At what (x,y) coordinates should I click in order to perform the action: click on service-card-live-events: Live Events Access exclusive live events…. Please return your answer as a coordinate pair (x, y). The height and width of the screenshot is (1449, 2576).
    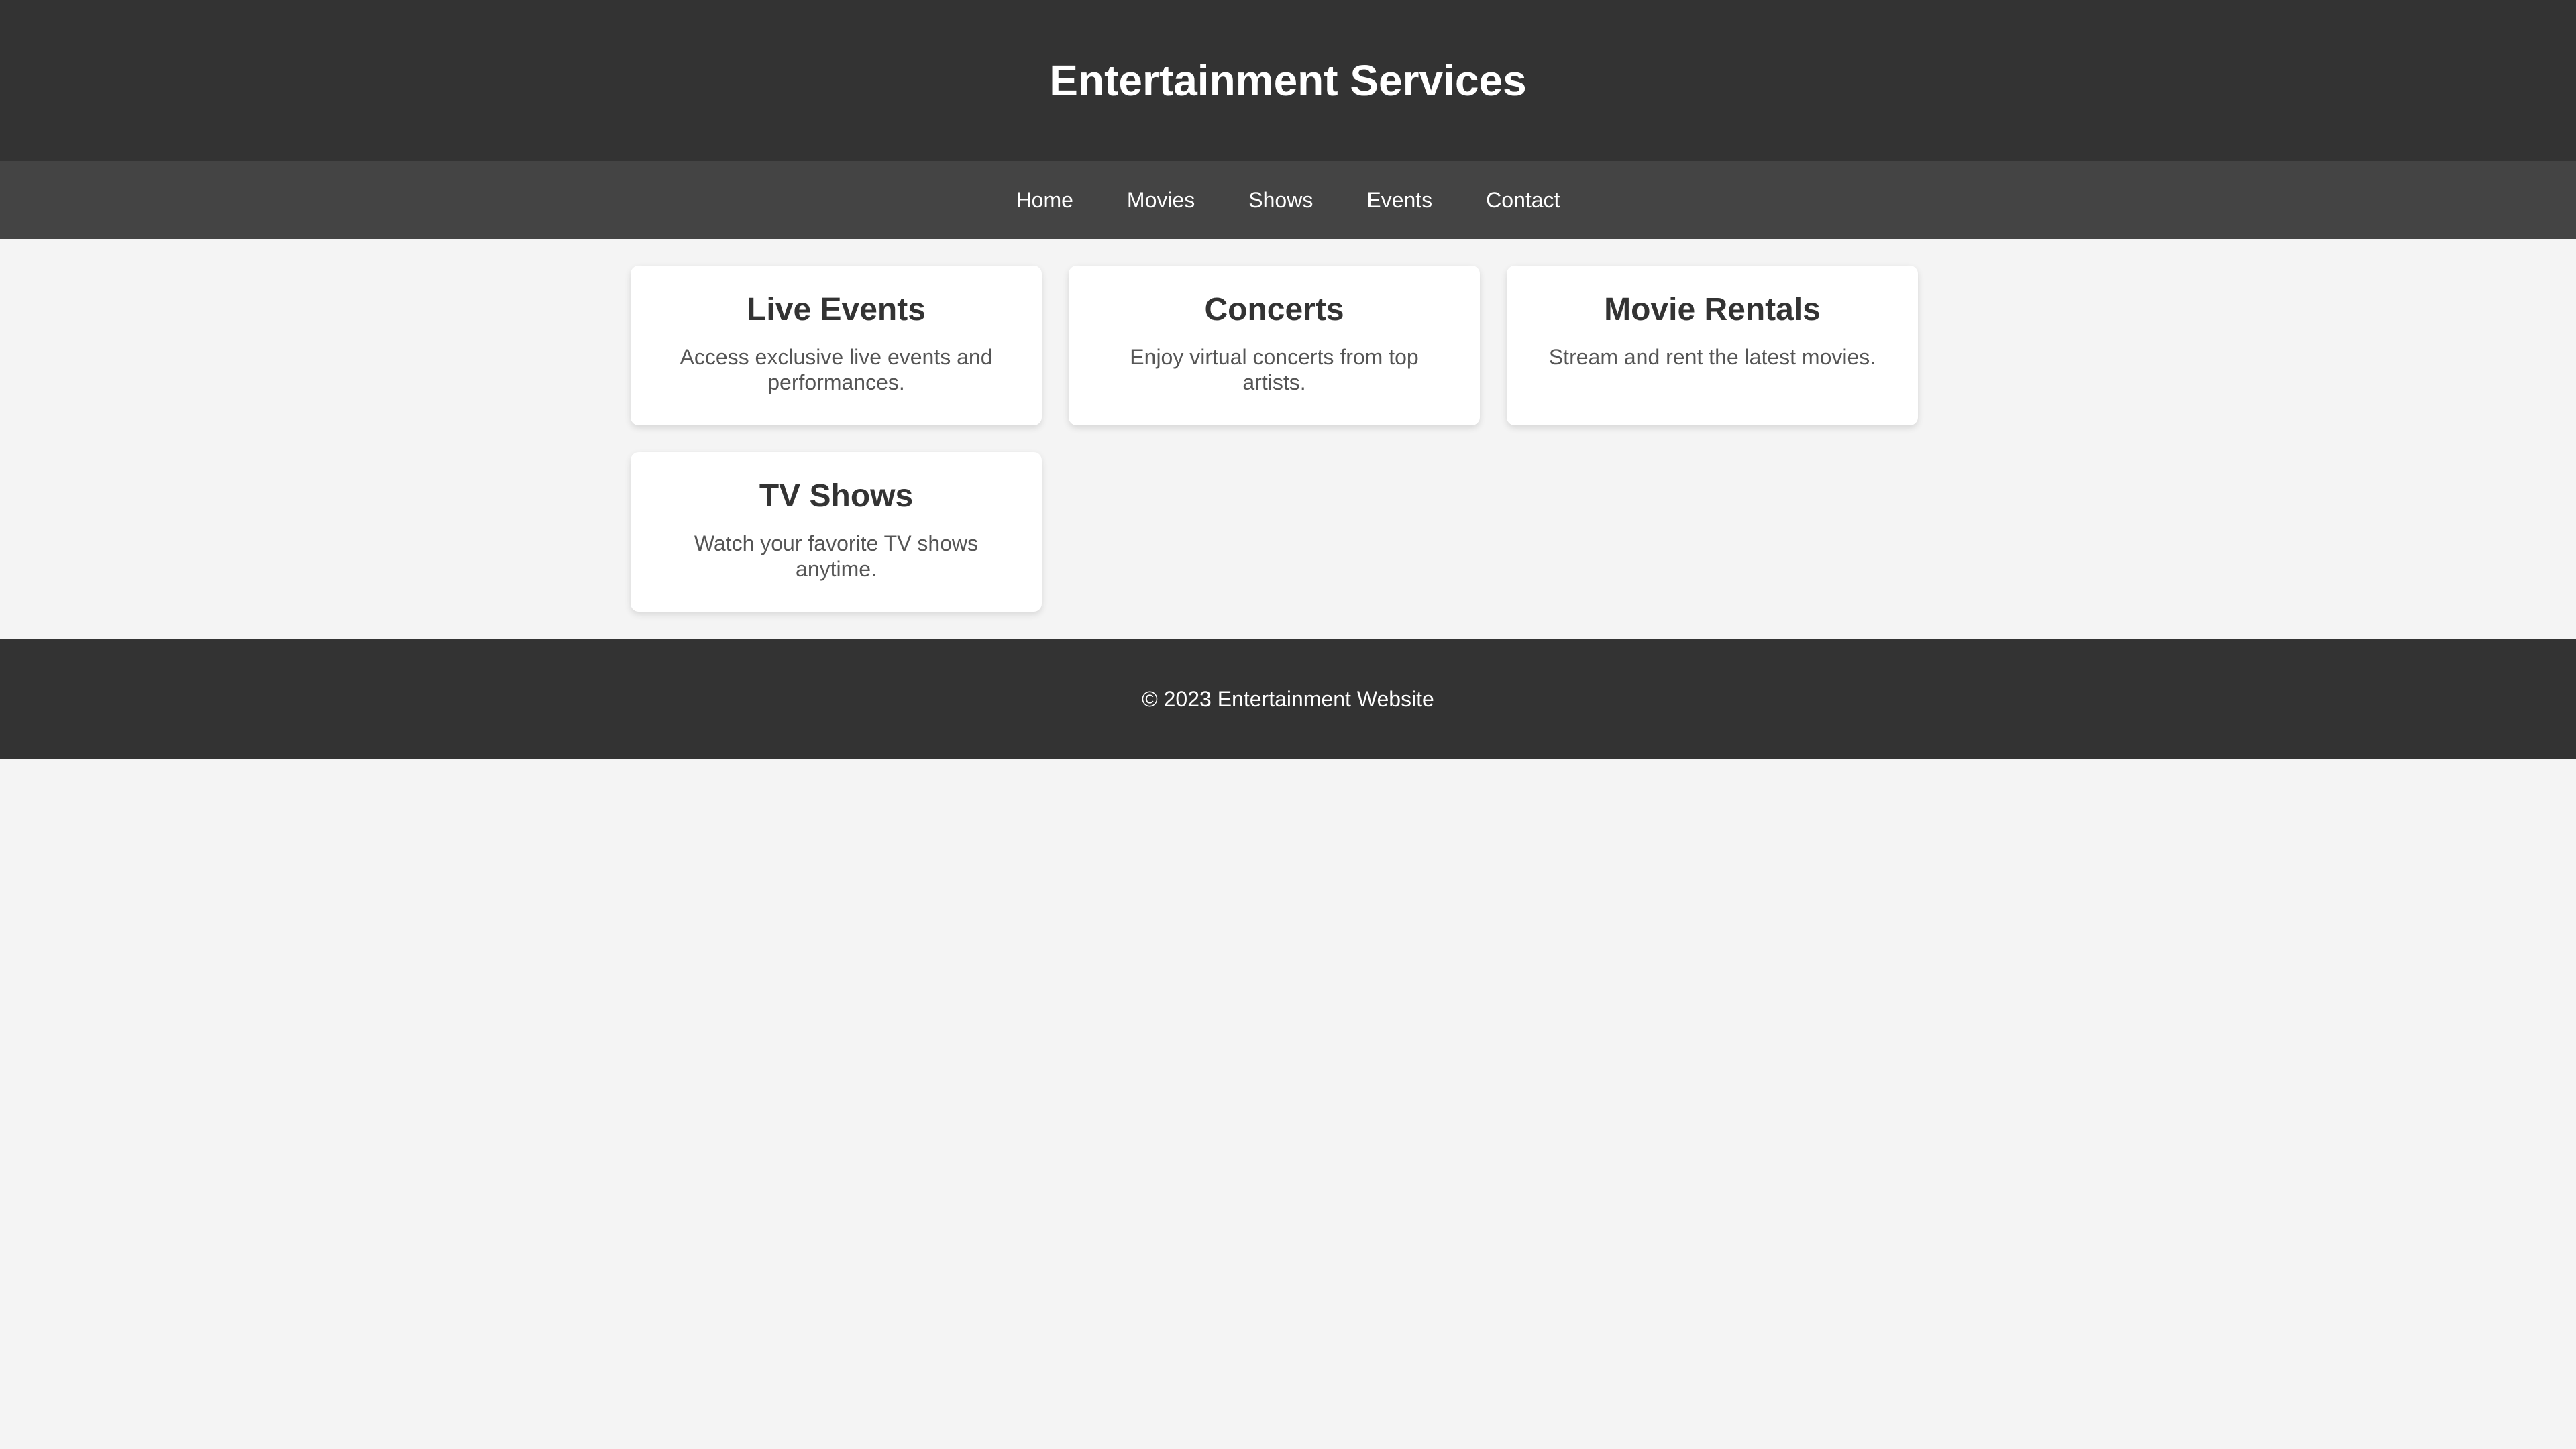
    Looking at the image, I should click on (836, 345).